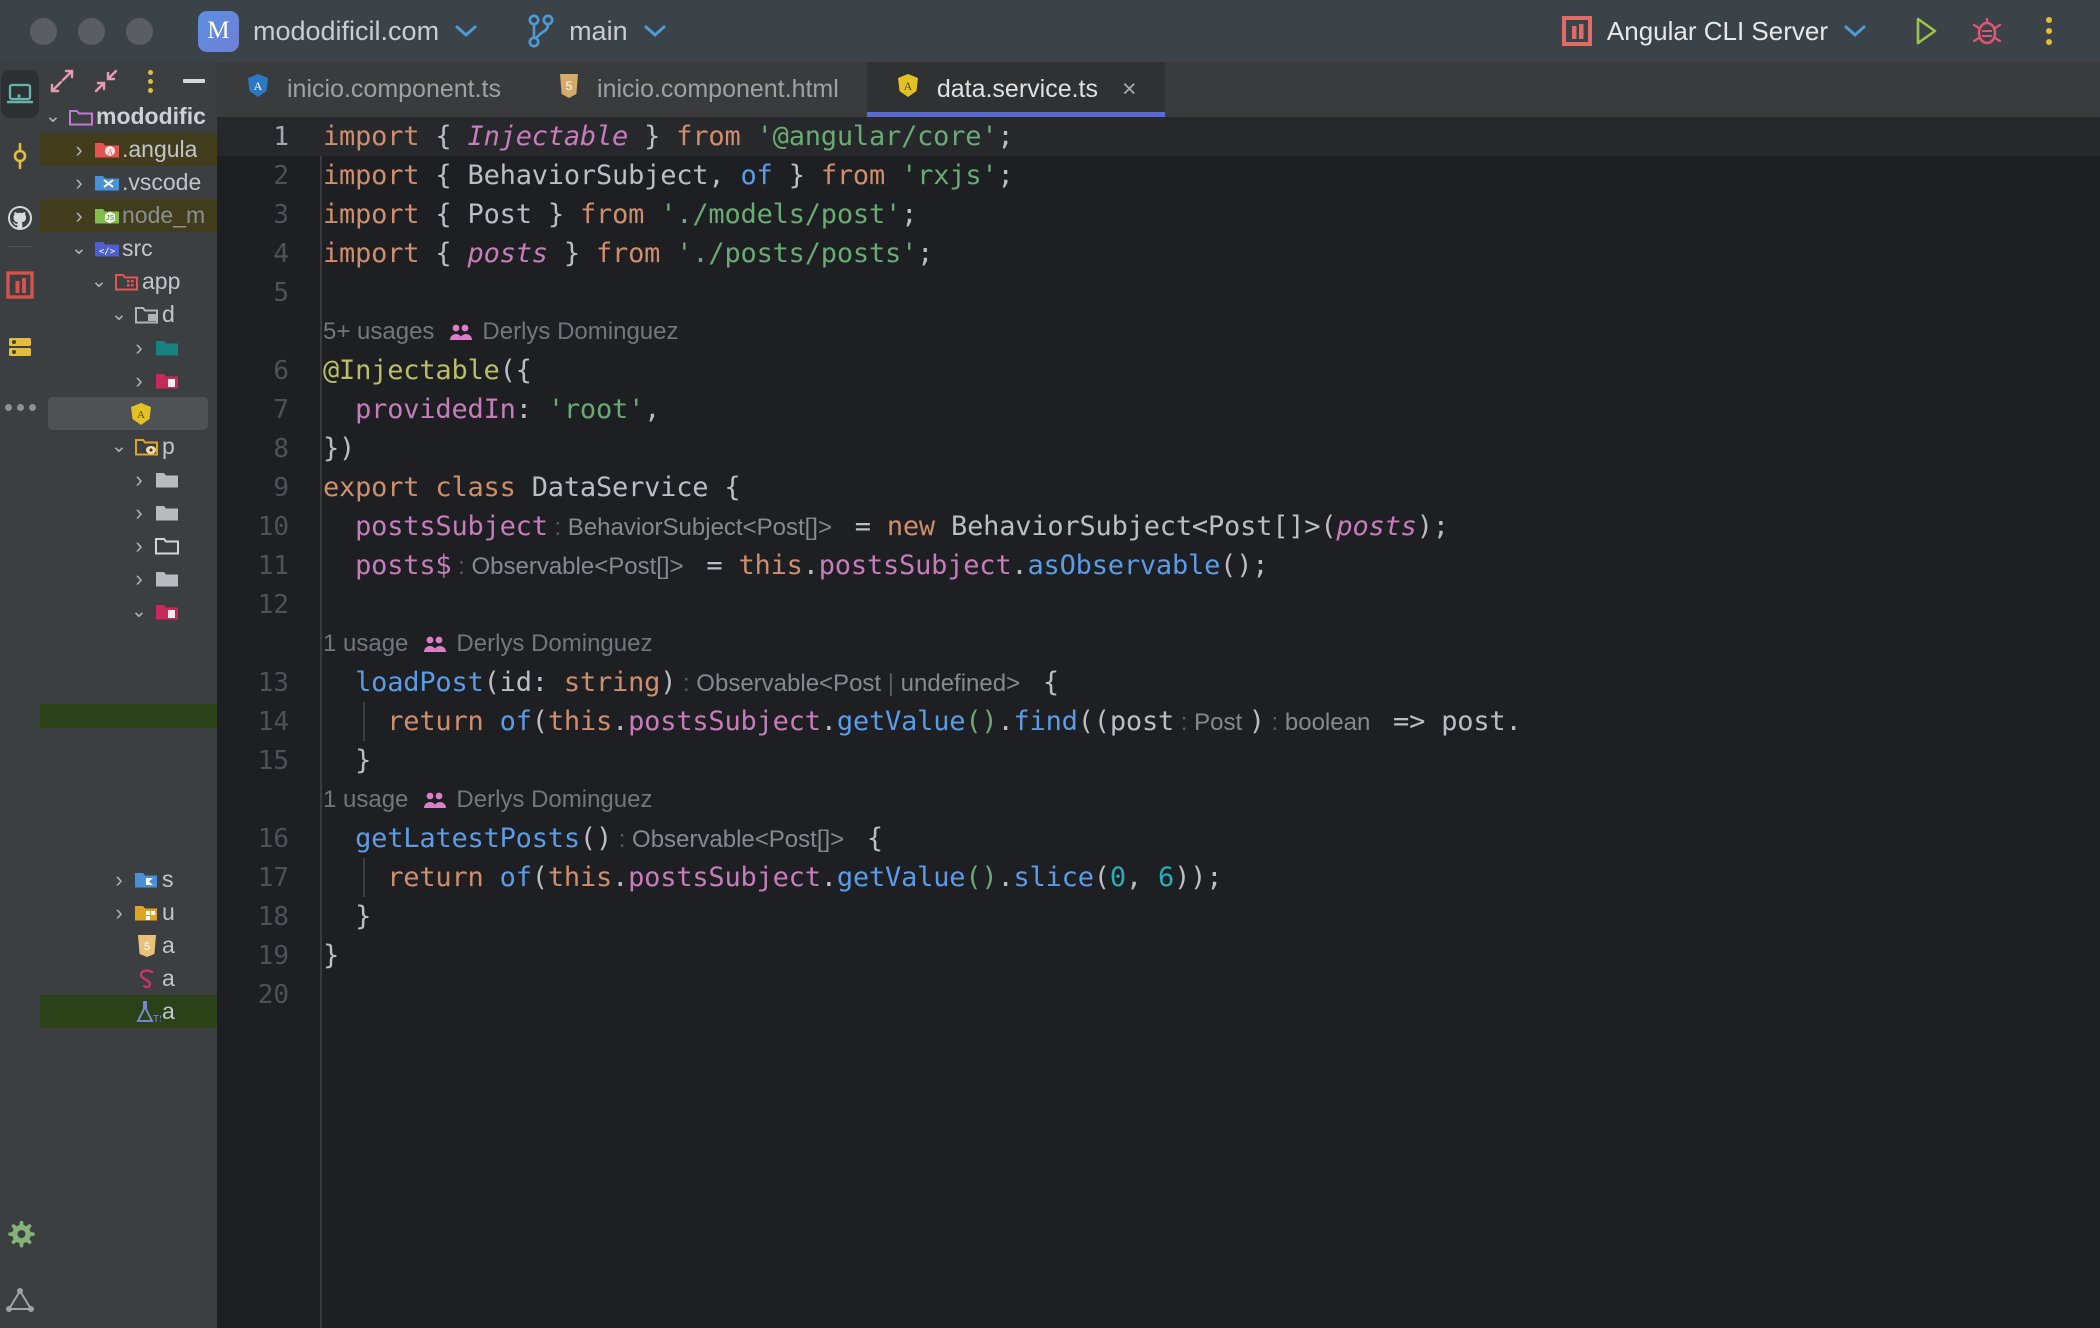 This screenshot has height=1328, width=2100. I want to click on window-controls, so click(91, 31).